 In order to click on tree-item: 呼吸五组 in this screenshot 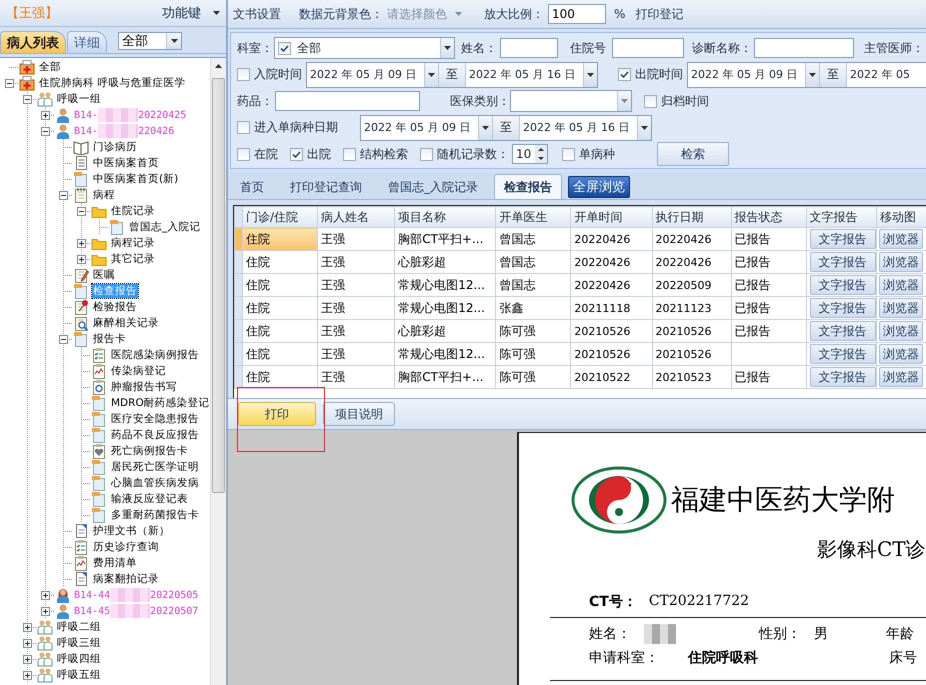, I will do `click(79, 675)`.